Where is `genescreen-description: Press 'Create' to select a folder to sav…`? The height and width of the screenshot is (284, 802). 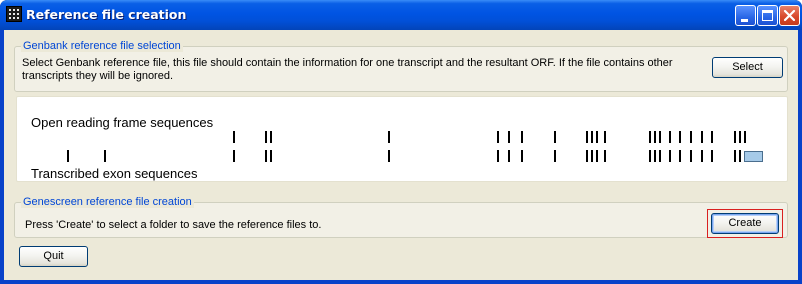 genescreen-description: Press 'Create' to select a folder to sav… is located at coordinates (173, 225).